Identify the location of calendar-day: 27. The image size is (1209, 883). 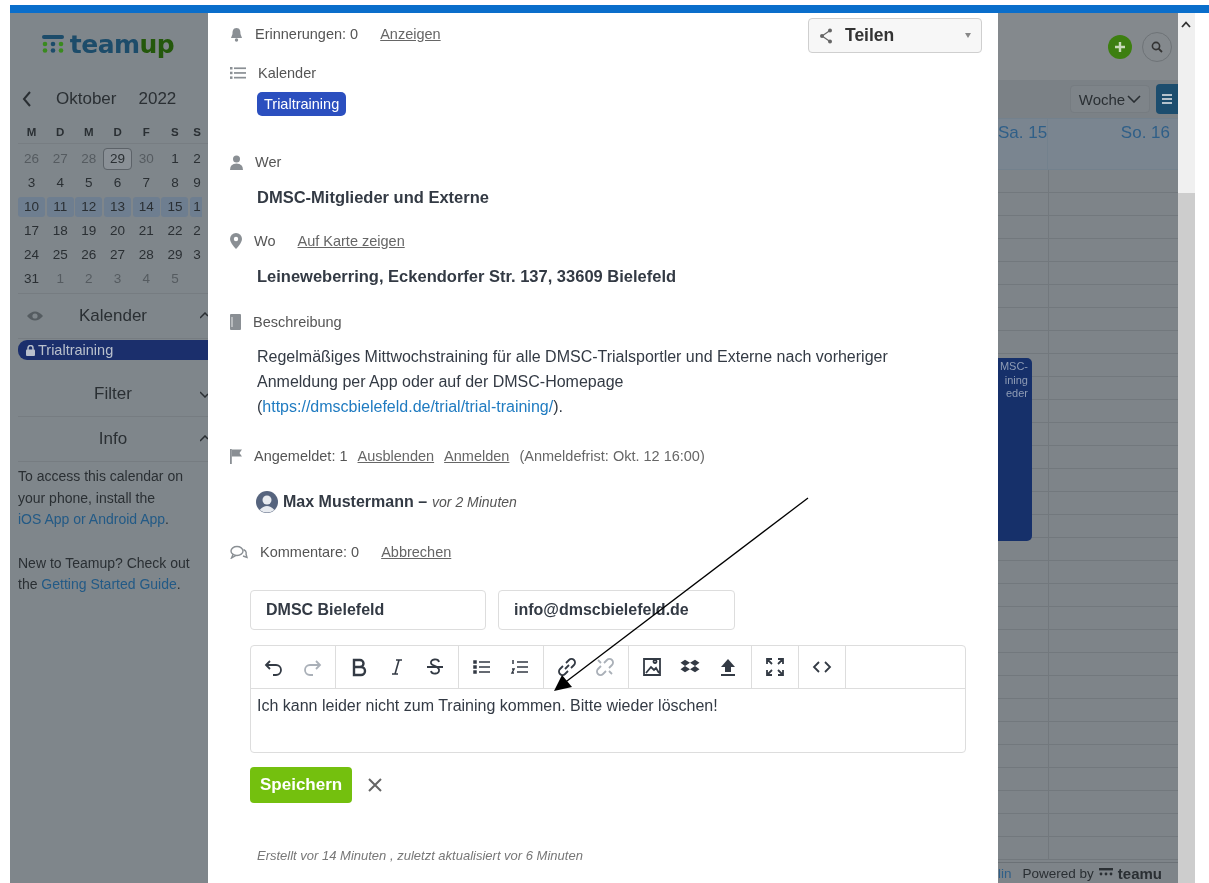
(118, 255).